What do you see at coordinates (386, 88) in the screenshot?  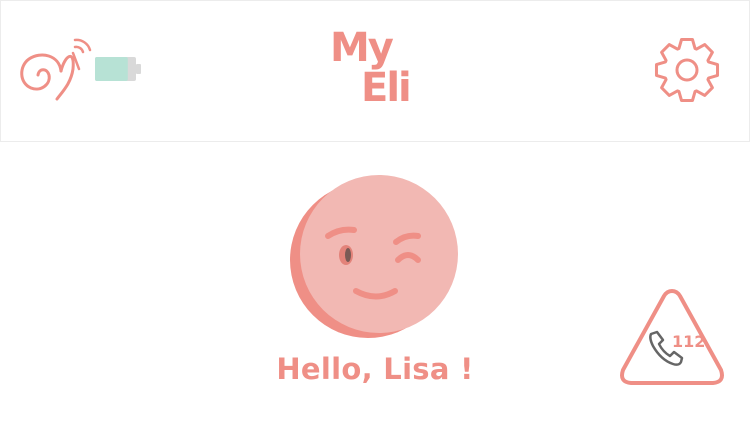 I see `logo-line-eli: Eli` at bounding box center [386, 88].